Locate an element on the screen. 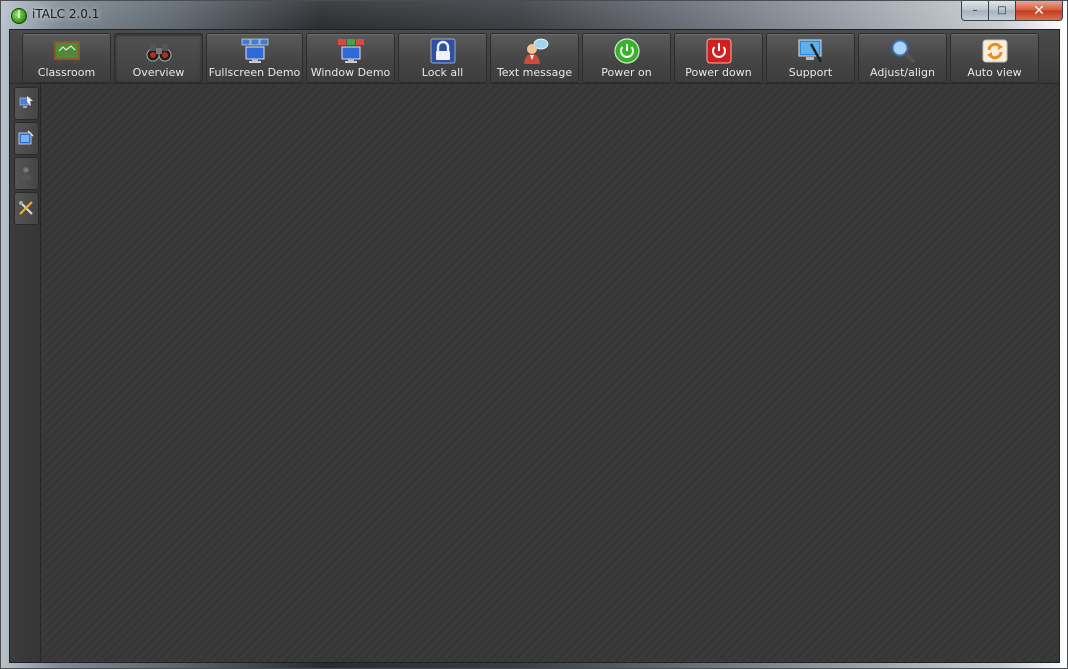 The width and height of the screenshot is (1068, 669). sidebar-item-users is located at coordinates (26, 173).